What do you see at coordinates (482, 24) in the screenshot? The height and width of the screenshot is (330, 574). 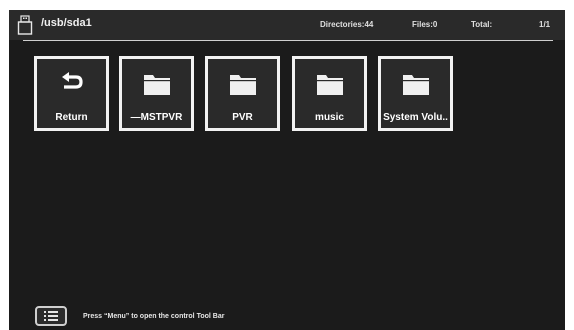 I see `total-size: Total:` at bounding box center [482, 24].